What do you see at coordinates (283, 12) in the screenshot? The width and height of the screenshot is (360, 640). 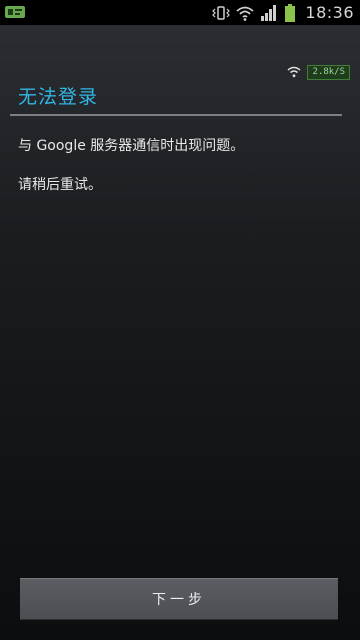 I see `status-icons: 18:36` at bounding box center [283, 12].